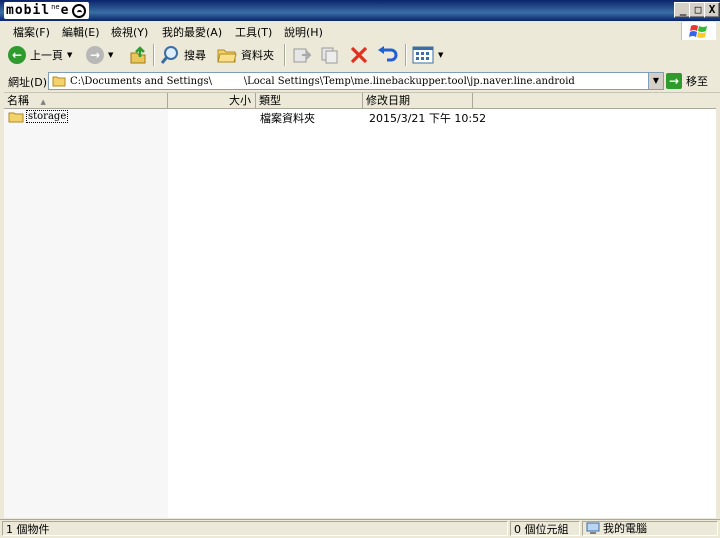 This screenshot has width=720, height=538. Describe the element at coordinates (55, 6) in the screenshot. I see `logo-ne: ne` at that location.